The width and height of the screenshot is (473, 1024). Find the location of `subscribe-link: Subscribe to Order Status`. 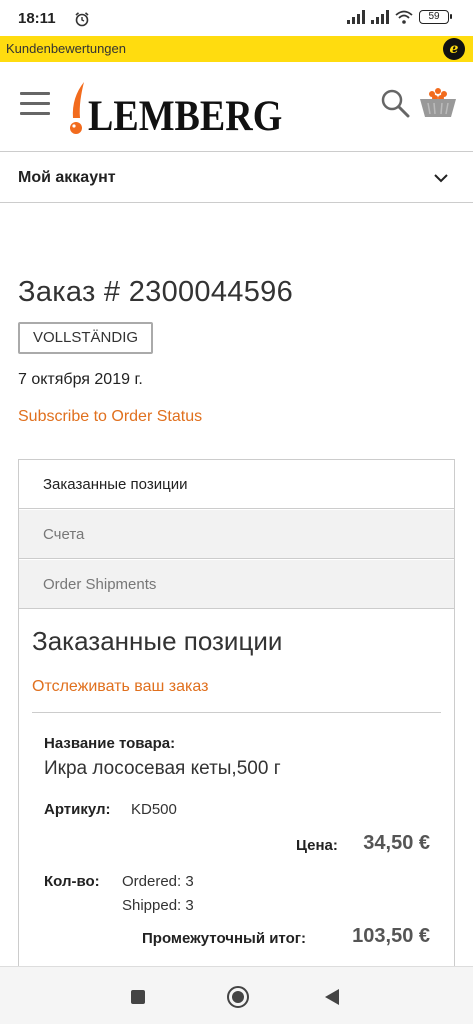

subscribe-link: Subscribe to Order Status is located at coordinates (110, 417).